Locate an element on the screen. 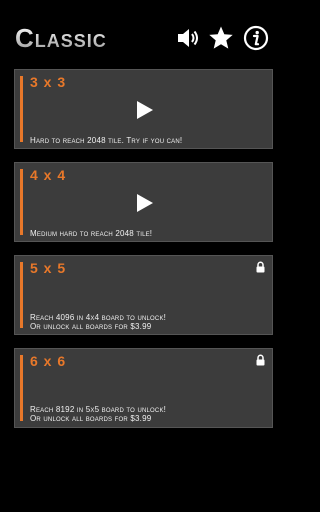 Image resolution: width=320 pixels, height=512 pixels. board-size-label: 6 x 6 is located at coordinates (48, 361).